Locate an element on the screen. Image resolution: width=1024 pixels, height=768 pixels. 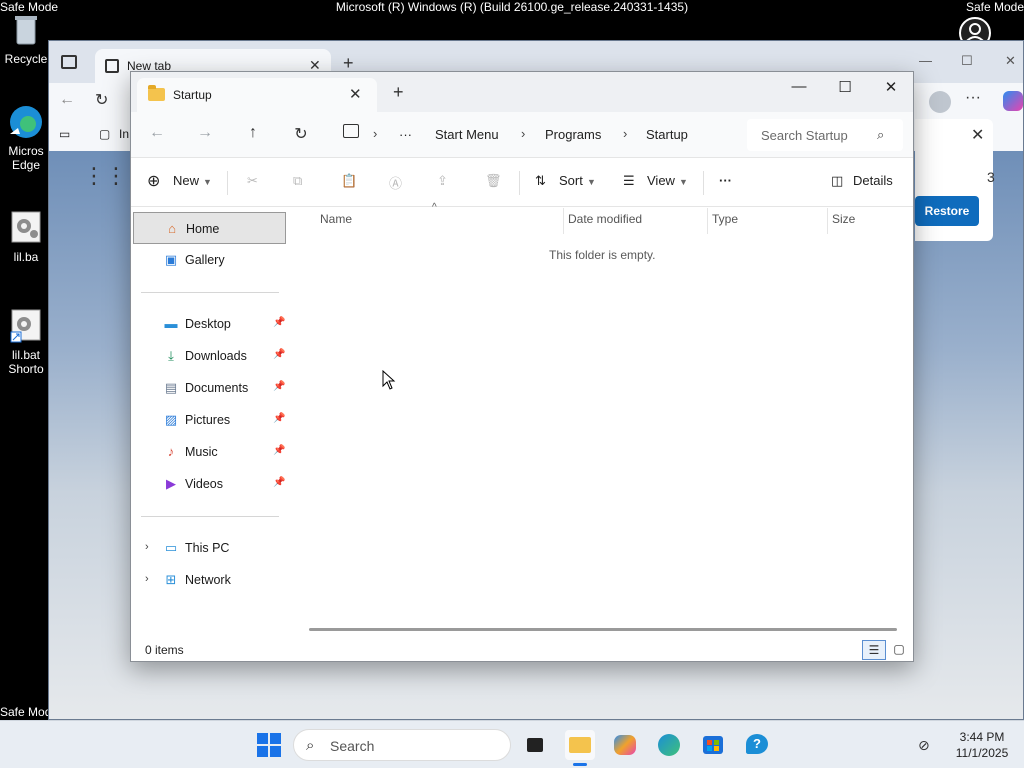
nav-item-label: Downloads is located at coordinates (216, 356).